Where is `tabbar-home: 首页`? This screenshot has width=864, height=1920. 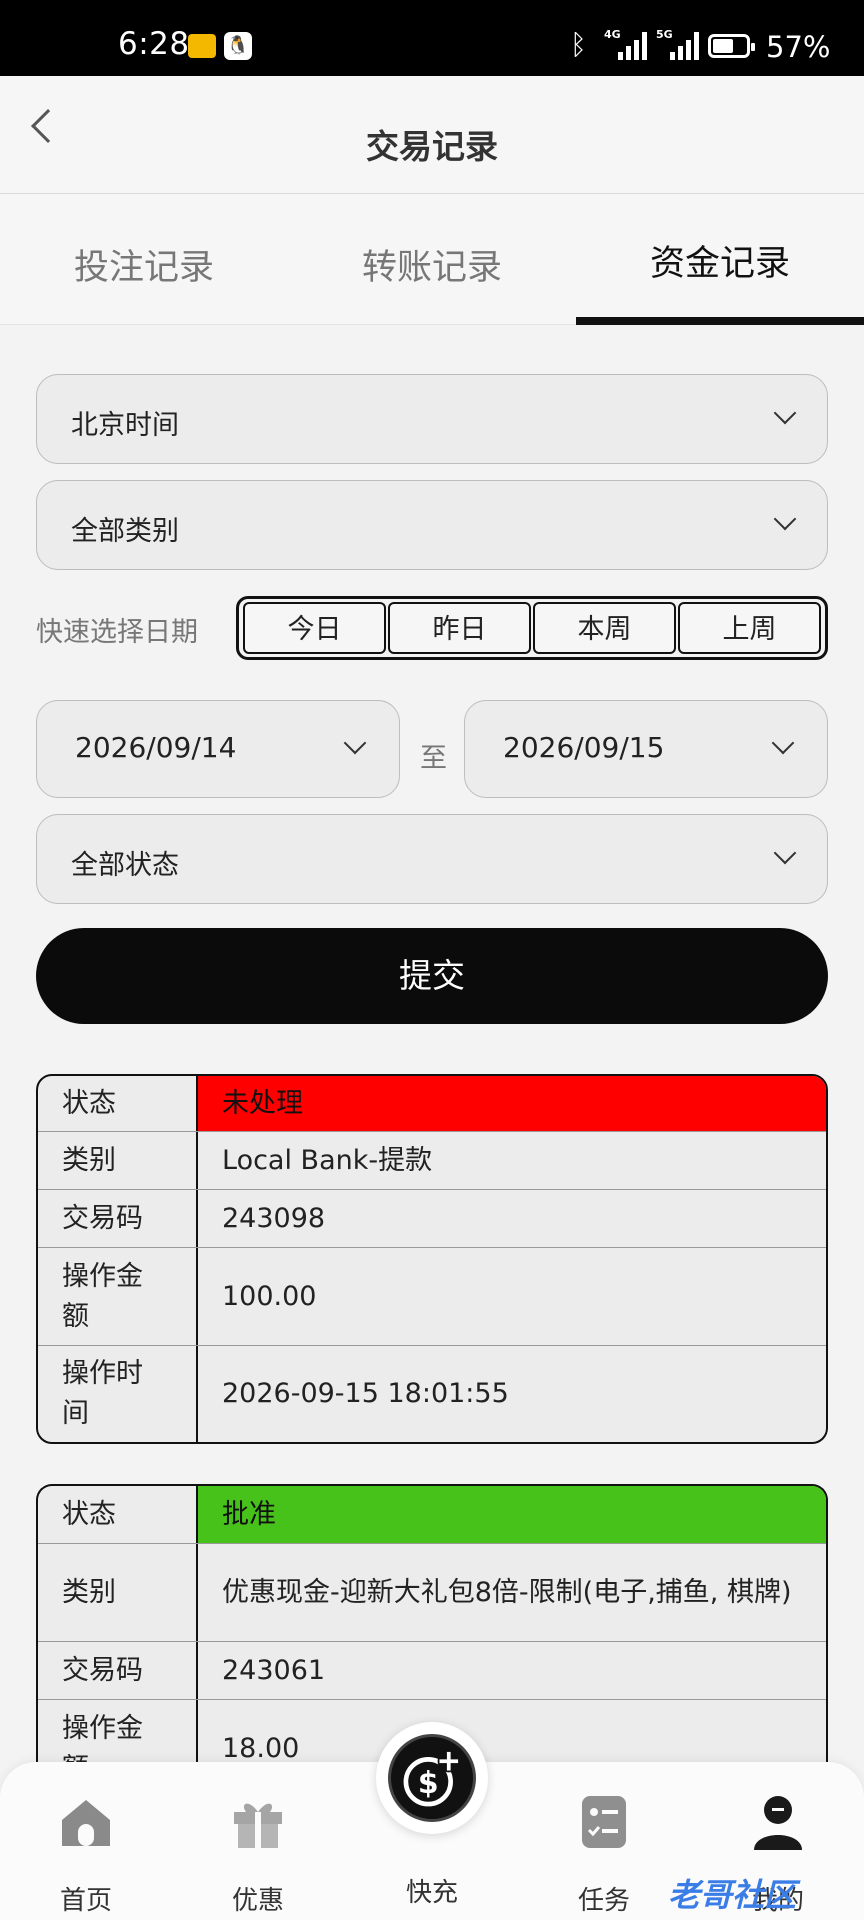
tabbar-home: 首页 is located at coordinates (86, 1841).